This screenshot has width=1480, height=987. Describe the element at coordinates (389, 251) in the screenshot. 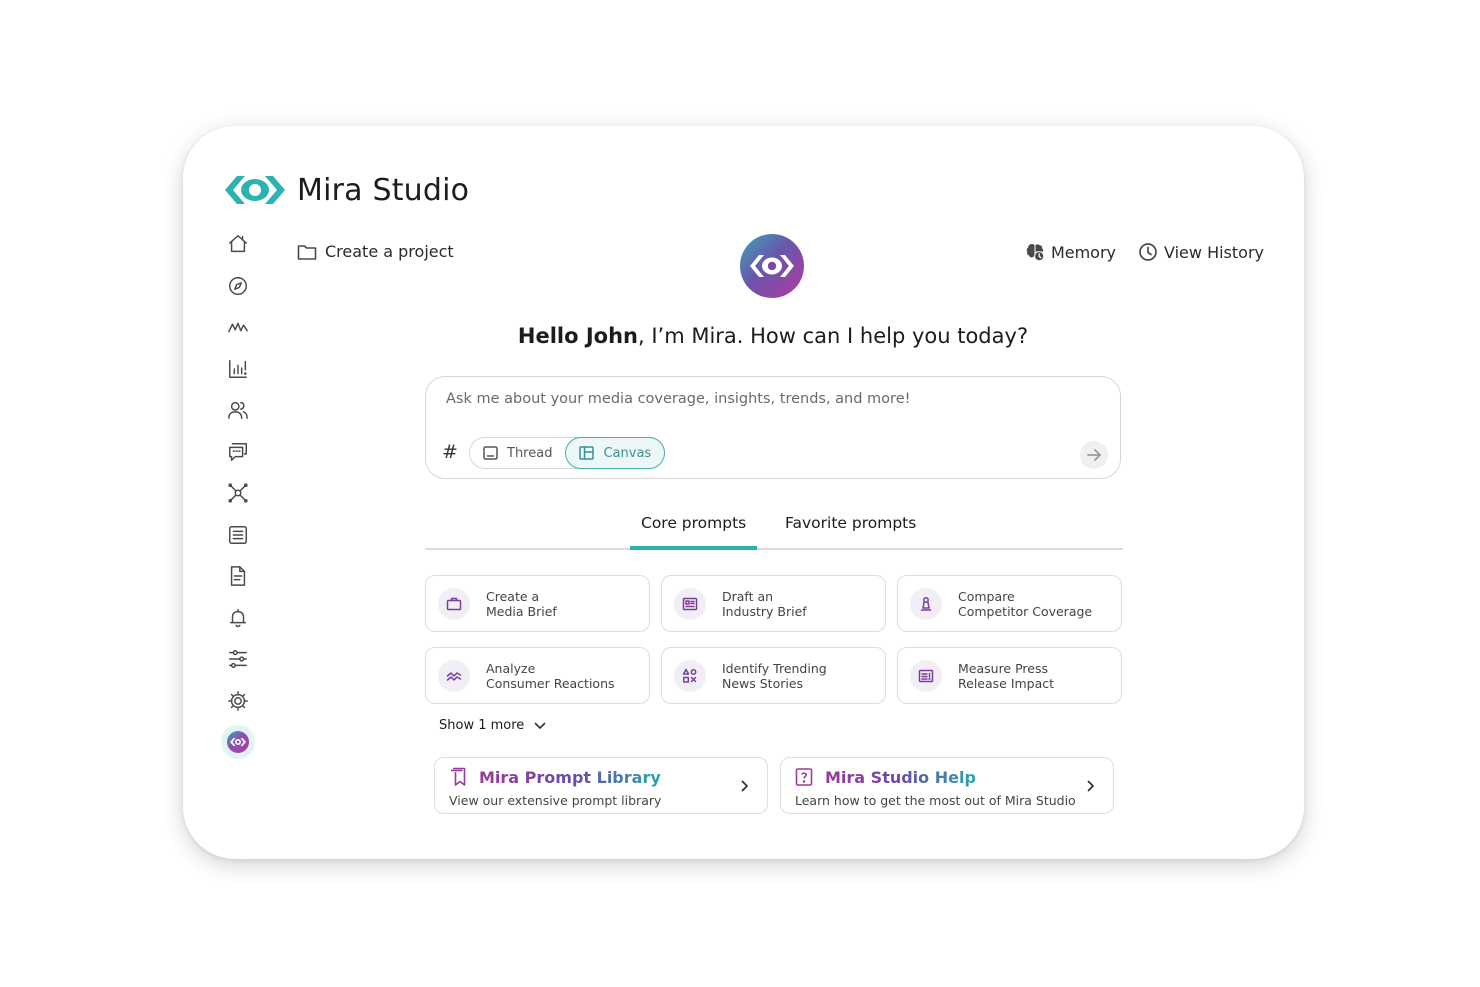

I see `create-project-label: Create a project` at that location.